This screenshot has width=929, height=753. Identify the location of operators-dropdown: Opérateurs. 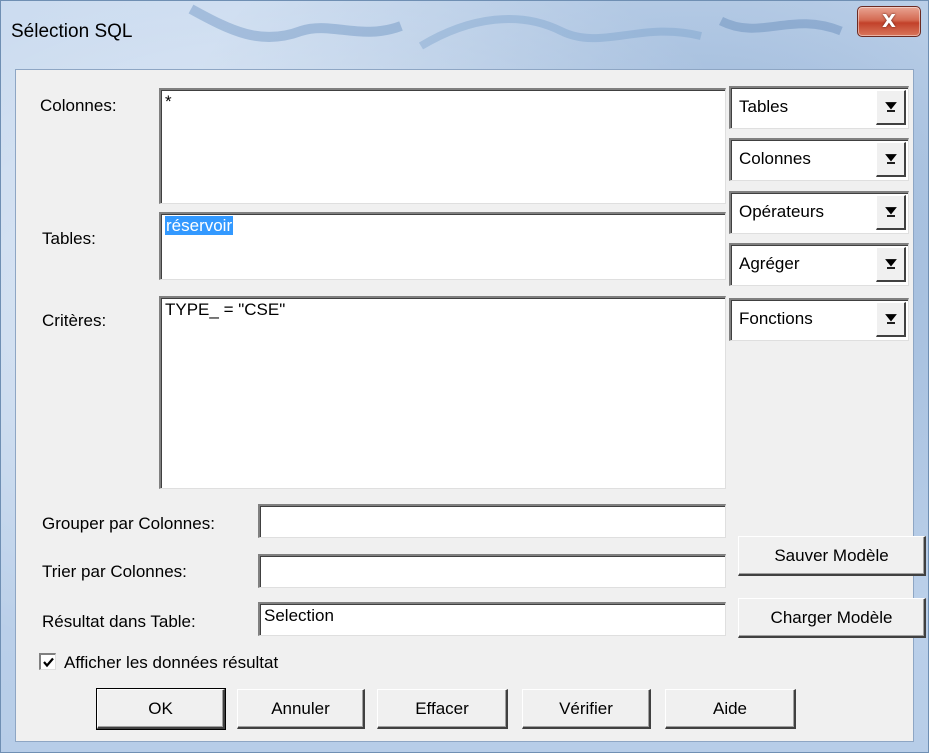
(819, 212).